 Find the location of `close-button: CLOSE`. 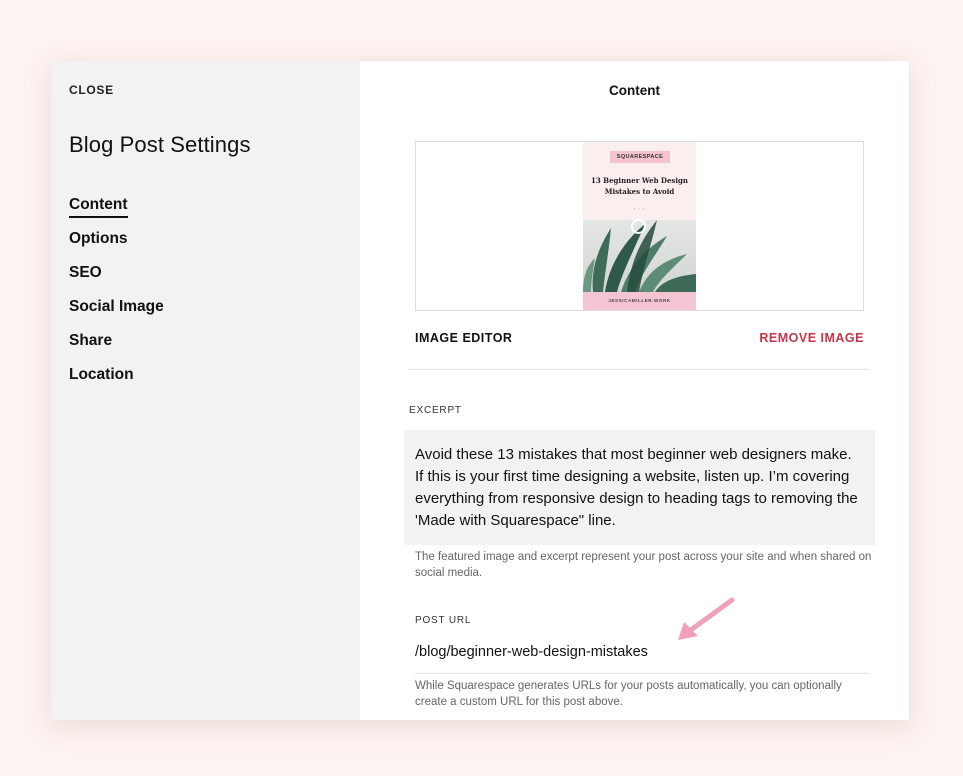

close-button: CLOSE is located at coordinates (91, 90).